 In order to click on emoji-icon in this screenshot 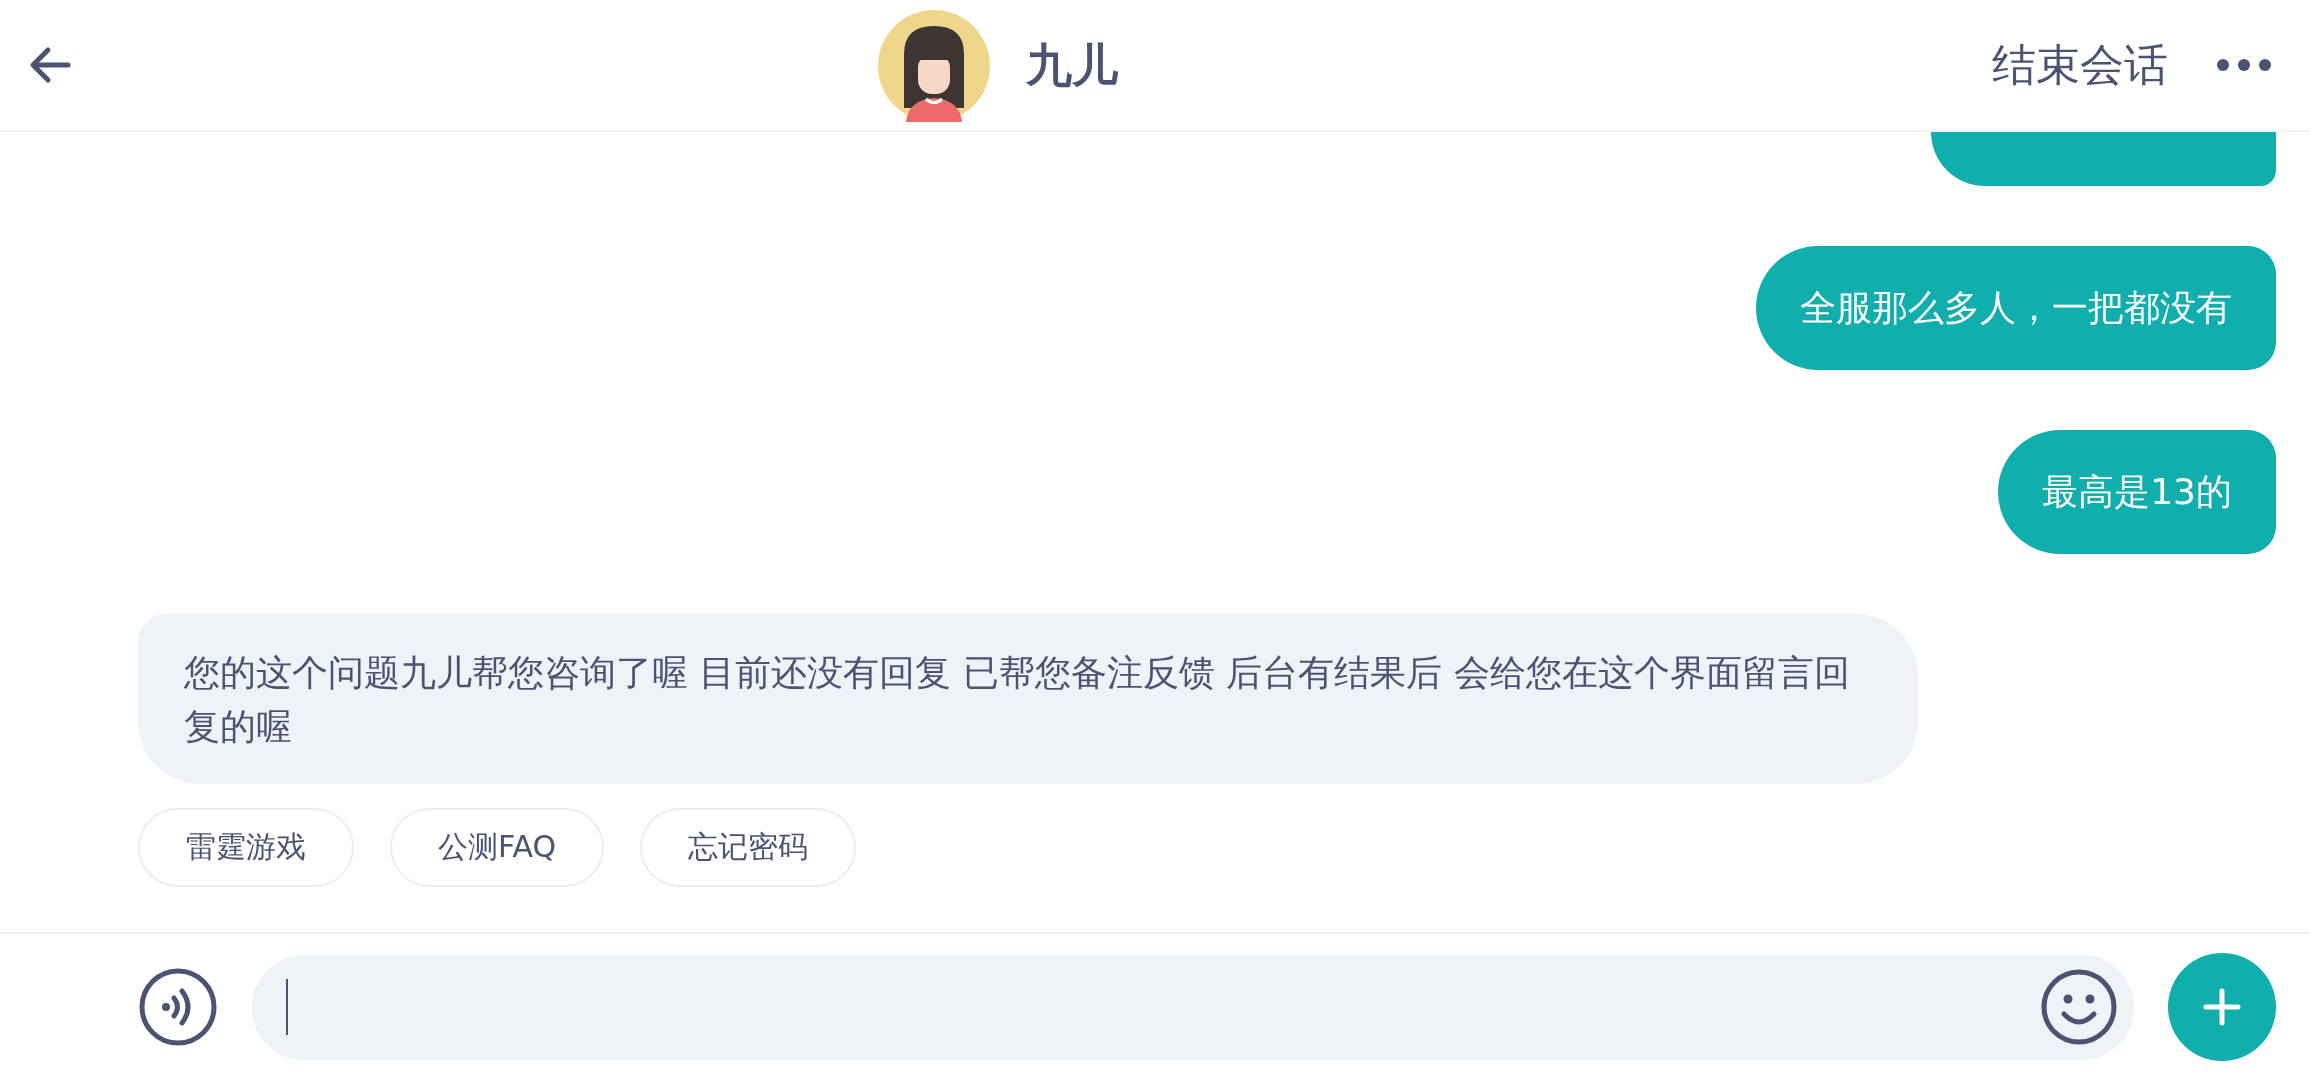, I will do `click(2079, 1007)`.